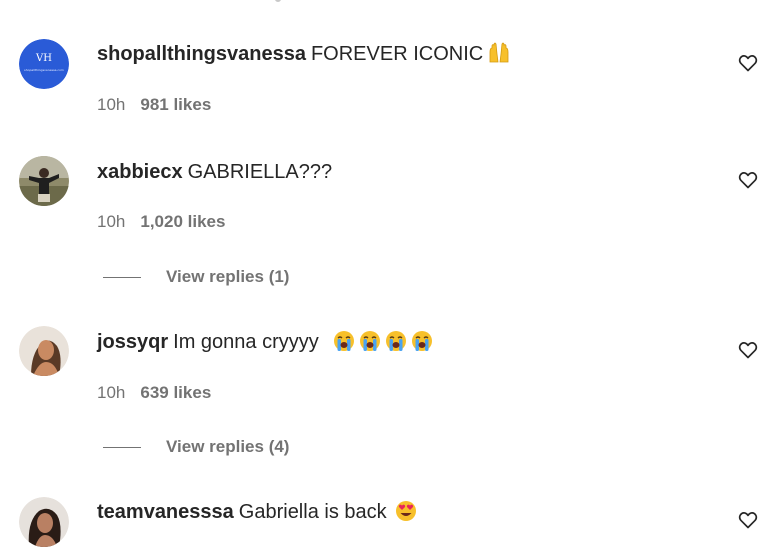  I want to click on comment-meta: 10h 981 likes, so click(154, 105).